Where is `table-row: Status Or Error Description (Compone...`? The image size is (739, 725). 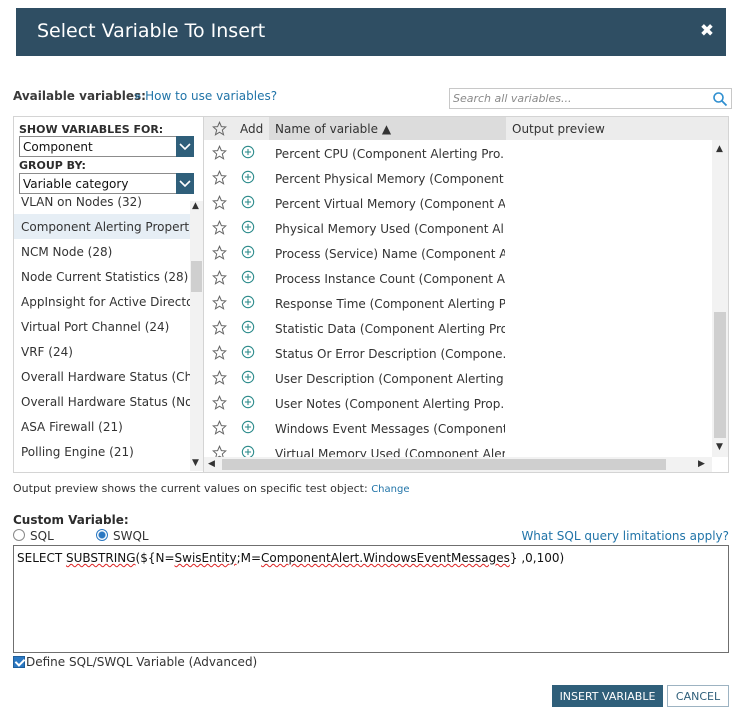 table-row: Status Or Error Description (Compone... is located at coordinates (458, 353).